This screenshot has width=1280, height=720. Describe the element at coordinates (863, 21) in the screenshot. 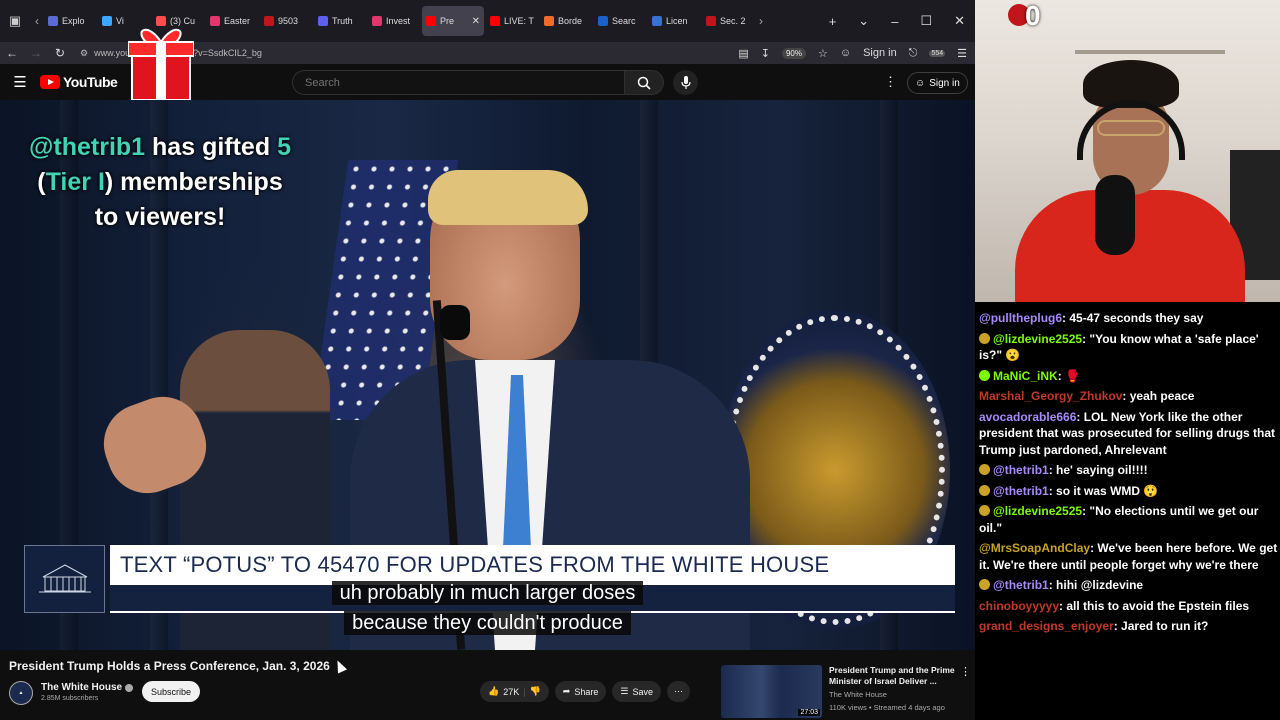

I see `tab-overflow-icon: ⌄` at that location.